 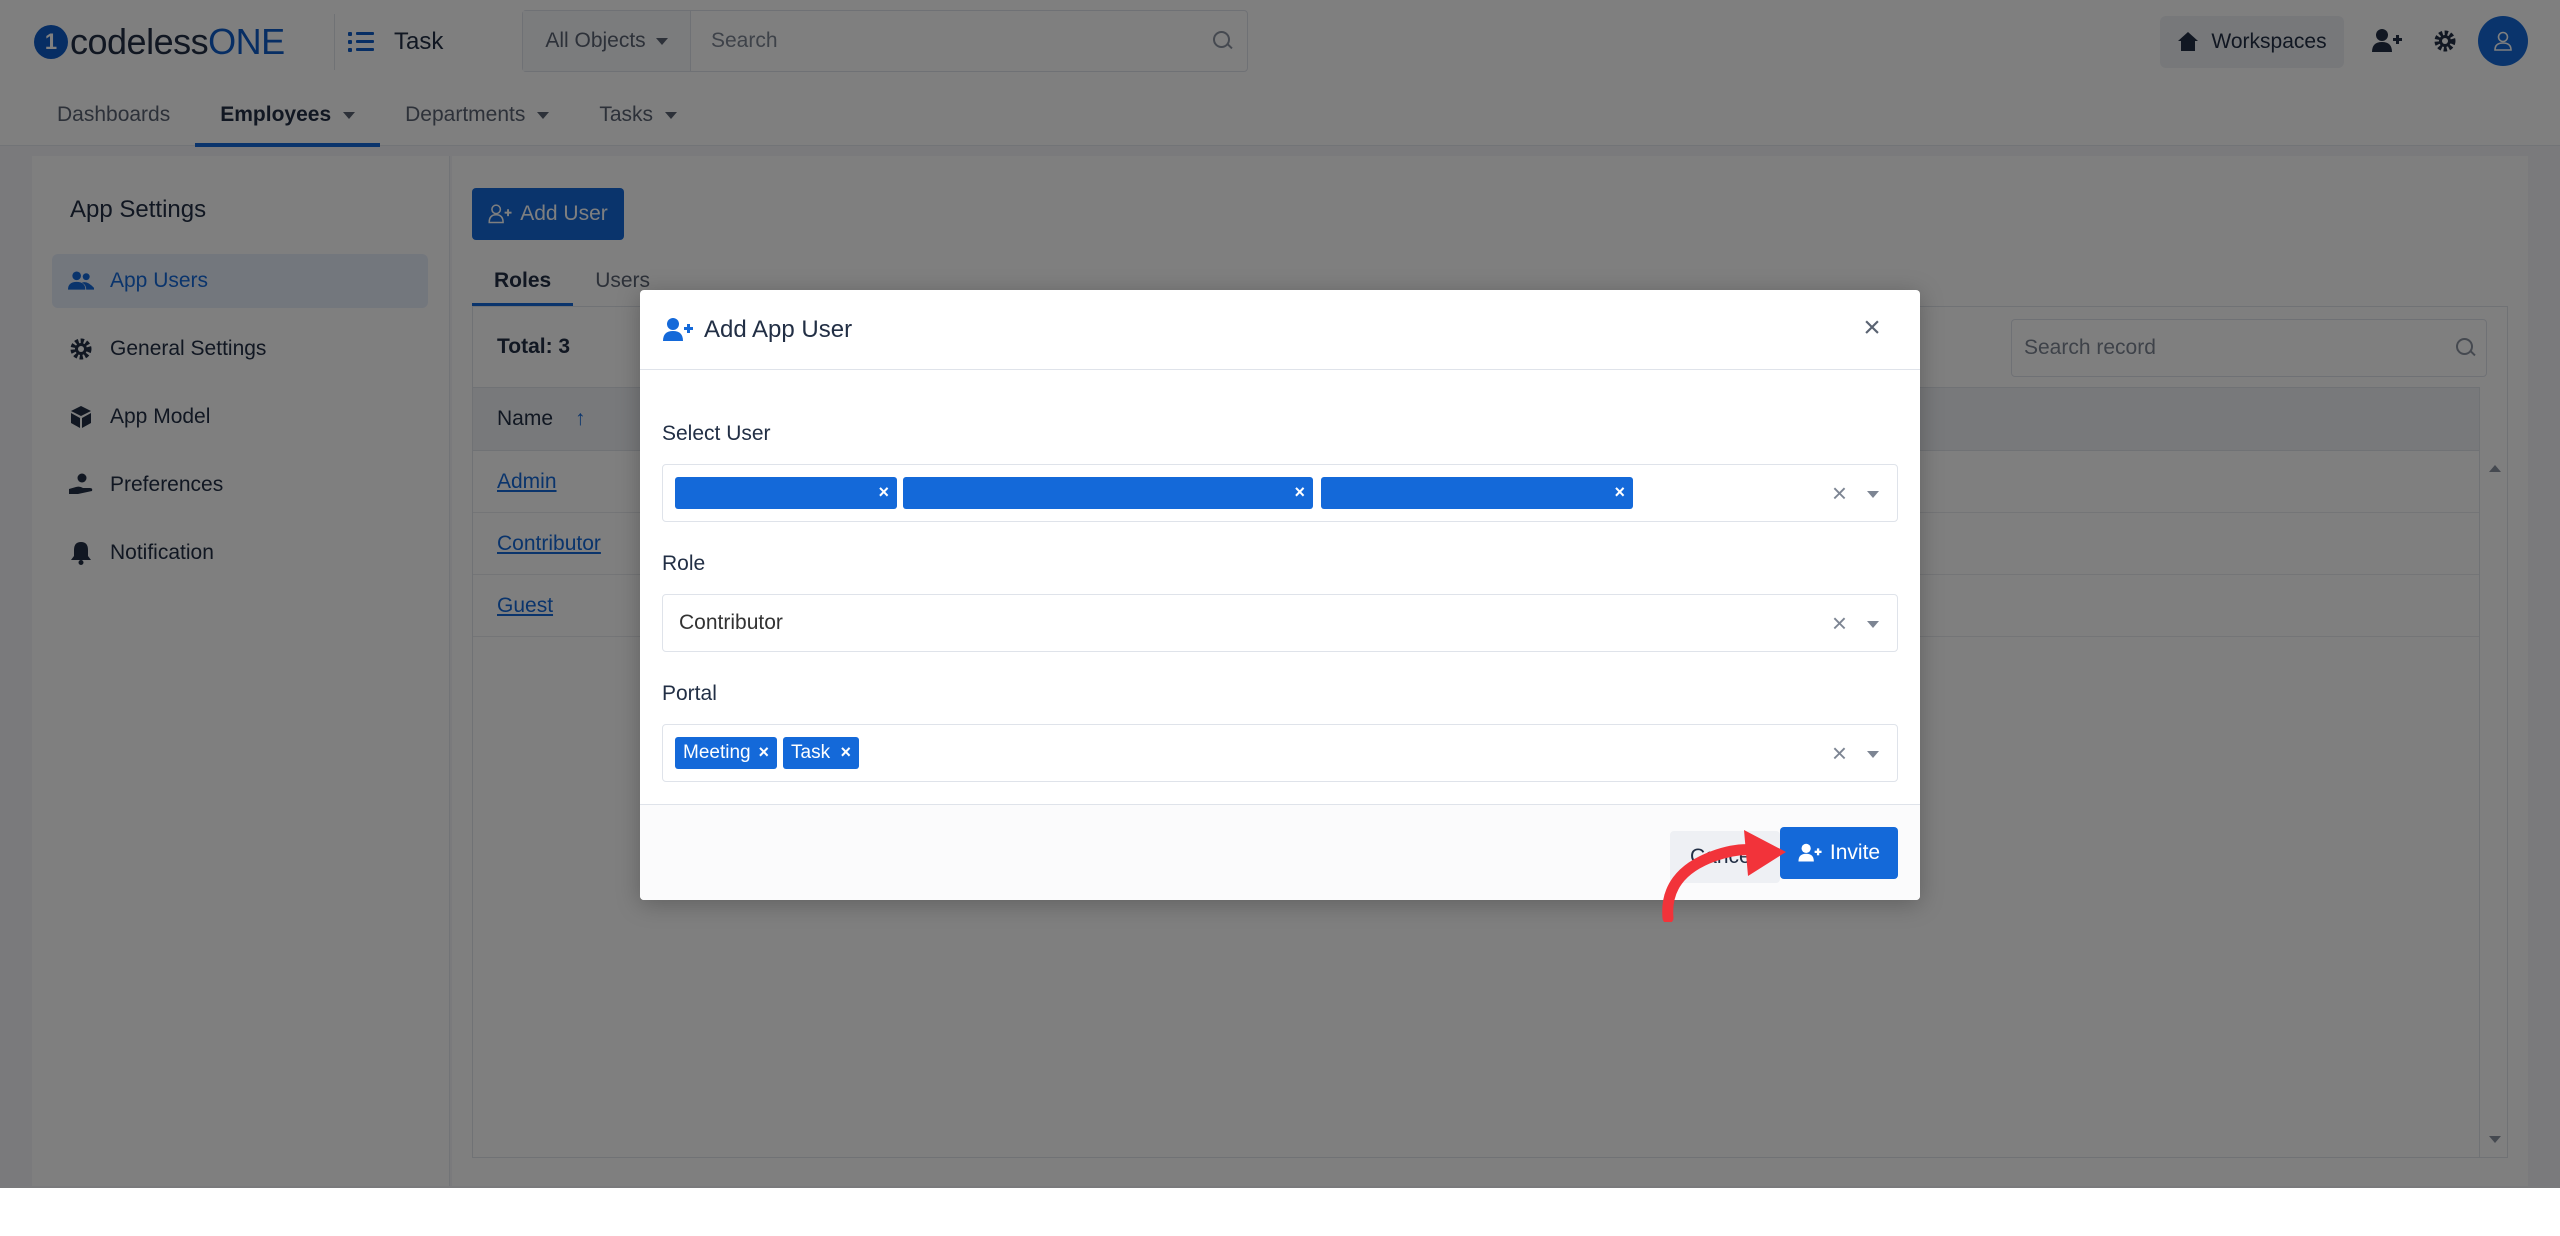 I want to click on select-user-field: × × × ×, so click(x=1280, y=493).